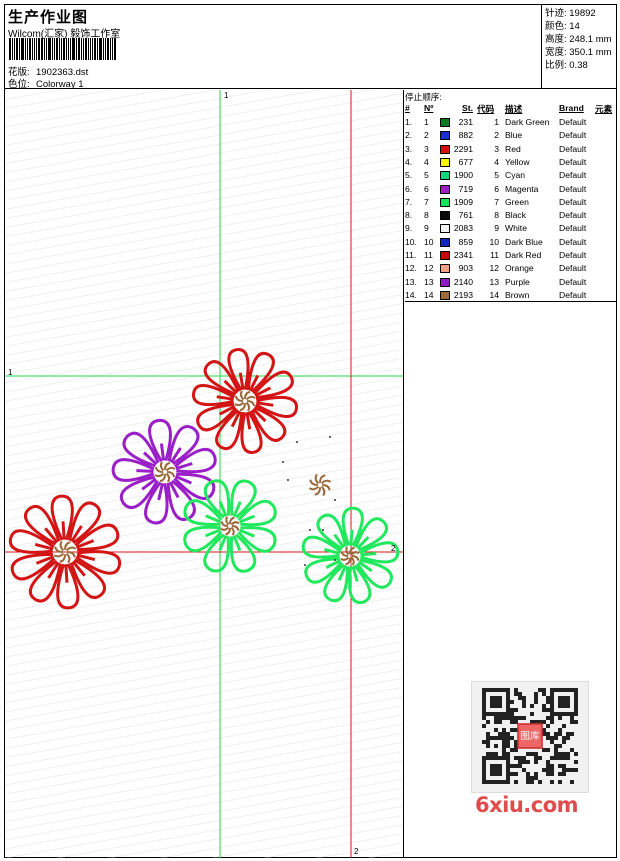  I want to click on table-row: 2. 2 882 2 Blue Default, so click(510, 136).